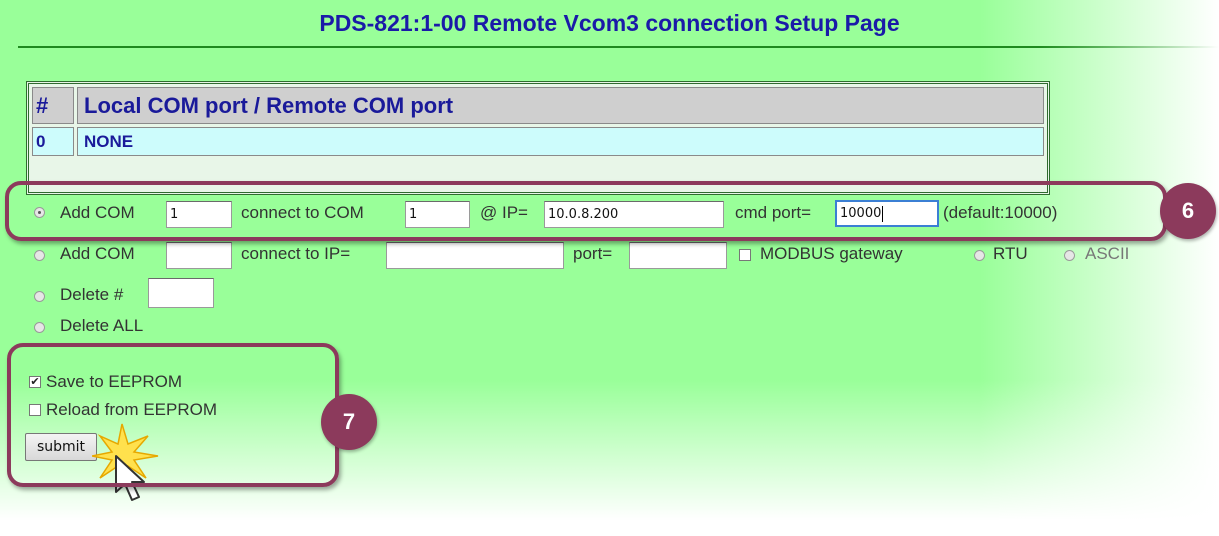  What do you see at coordinates (586, 211) in the screenshot?
I see `step-6-highlight` at bounding box center [586, 211].